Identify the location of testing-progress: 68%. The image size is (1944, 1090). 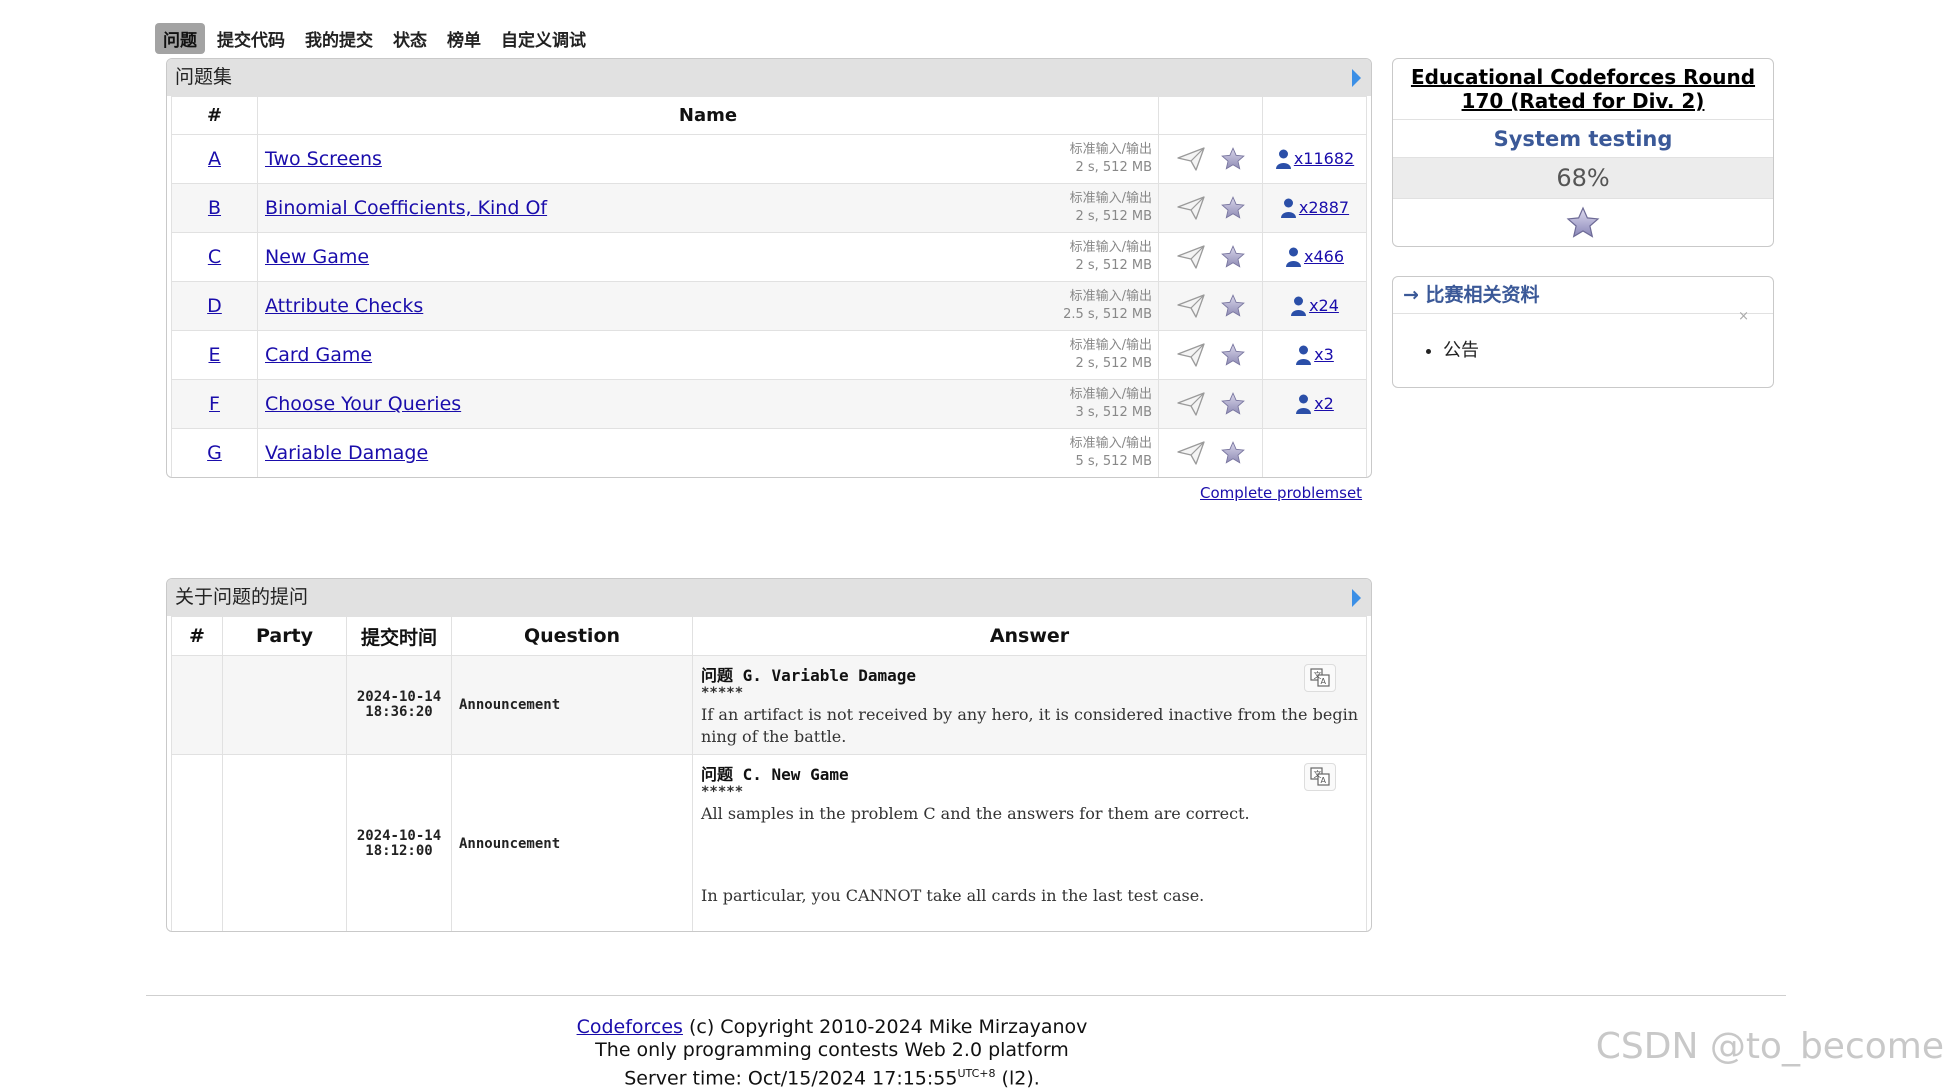
(1583, 178).